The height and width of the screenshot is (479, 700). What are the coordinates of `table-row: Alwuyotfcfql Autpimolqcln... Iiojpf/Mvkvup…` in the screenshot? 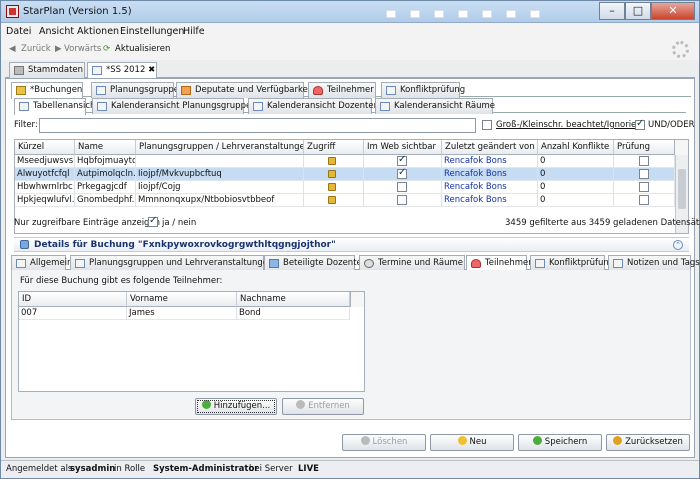 It's located at (345, 174).